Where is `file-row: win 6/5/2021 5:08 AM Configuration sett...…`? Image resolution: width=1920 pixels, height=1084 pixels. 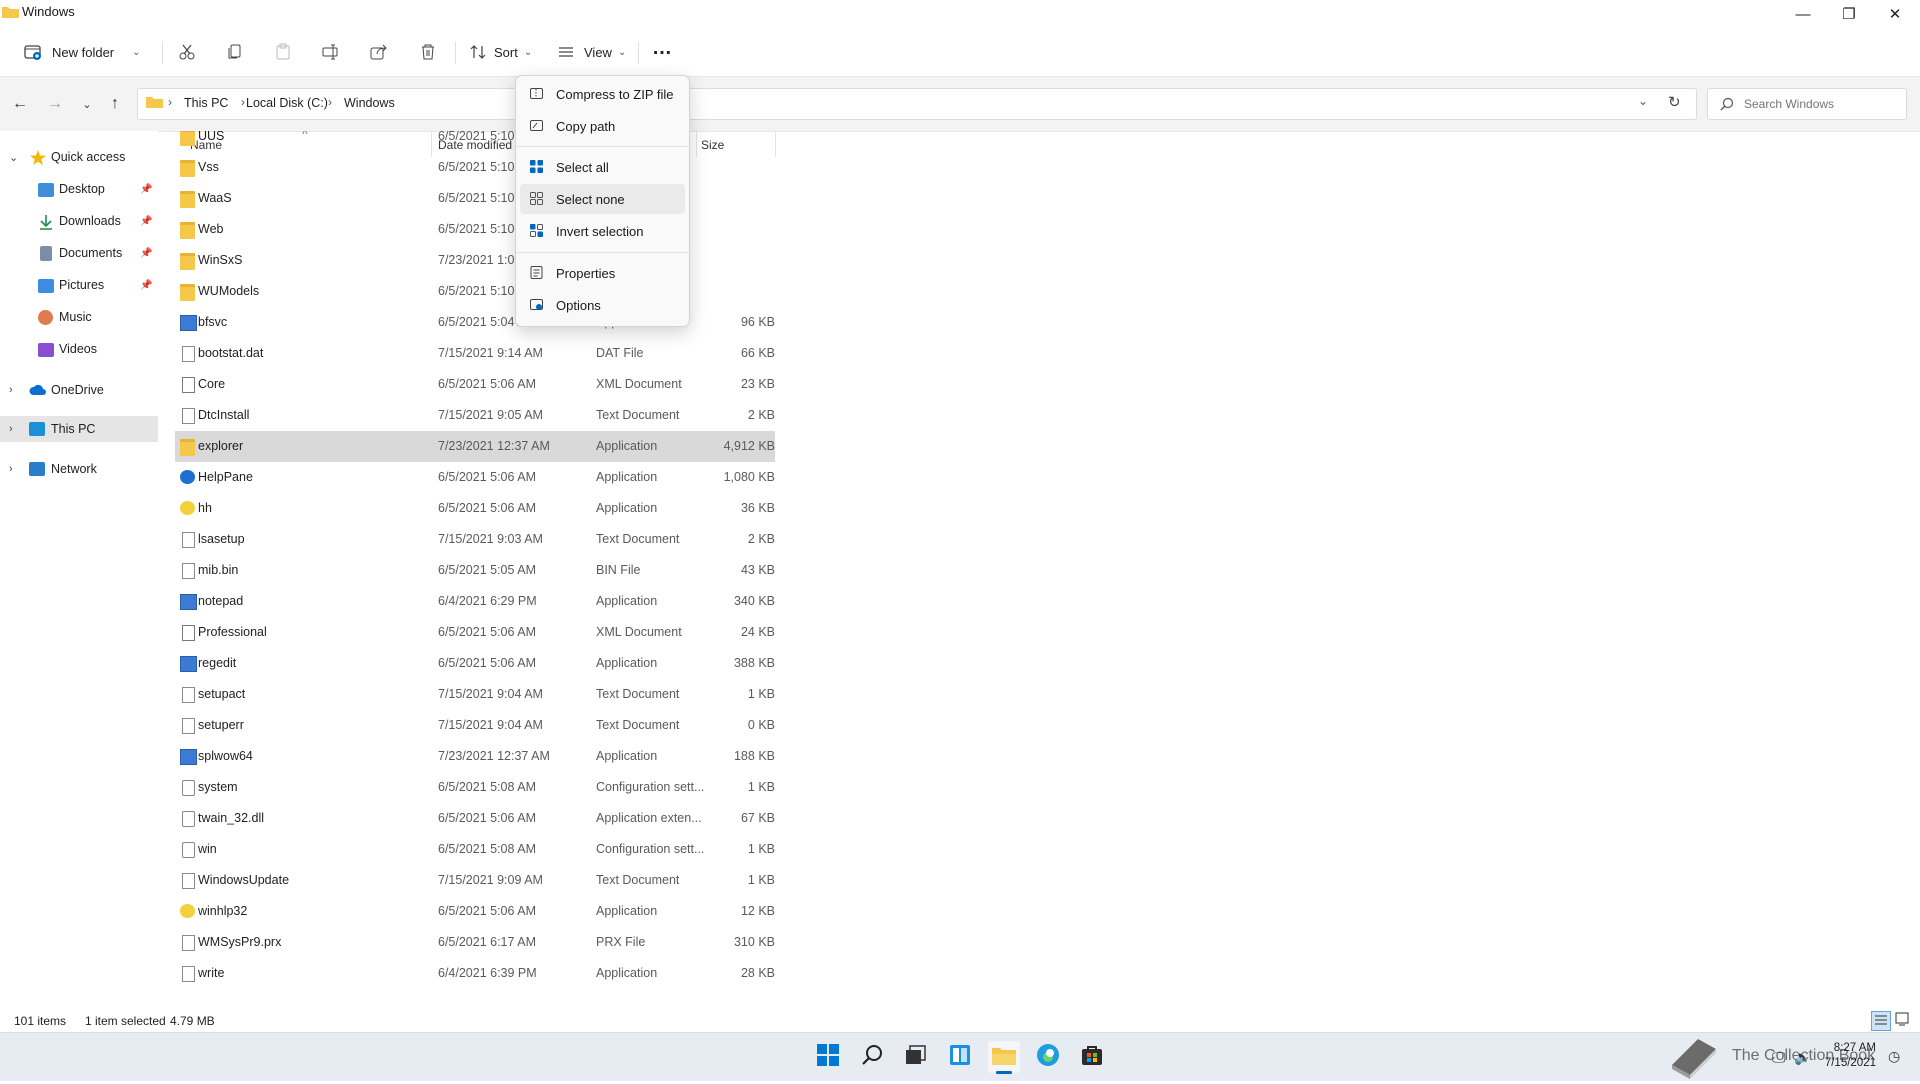 file-row: win 6/5/2021 5:08 AM Configuration sett...… is located at coordinates (475, 849).